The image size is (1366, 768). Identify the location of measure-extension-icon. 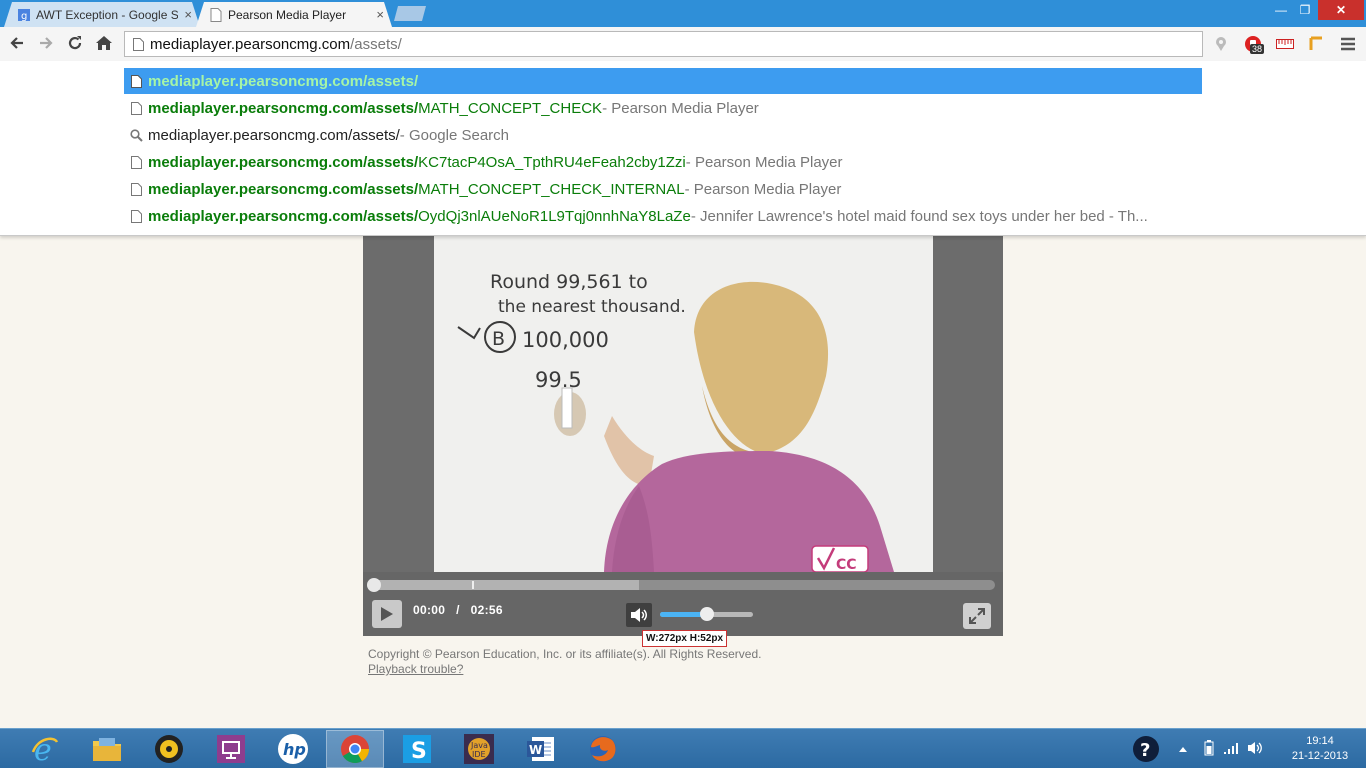
(1316, 44).